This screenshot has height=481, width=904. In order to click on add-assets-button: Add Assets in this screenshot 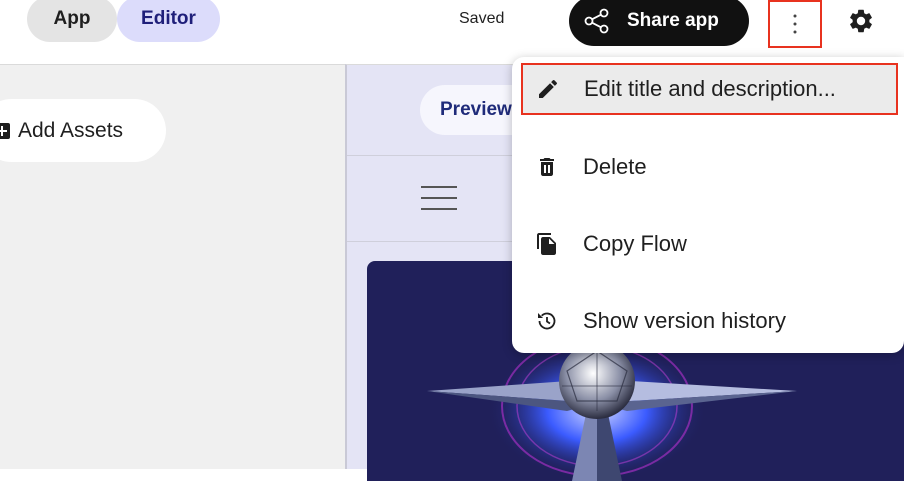, I will do `click(83, 130)`.